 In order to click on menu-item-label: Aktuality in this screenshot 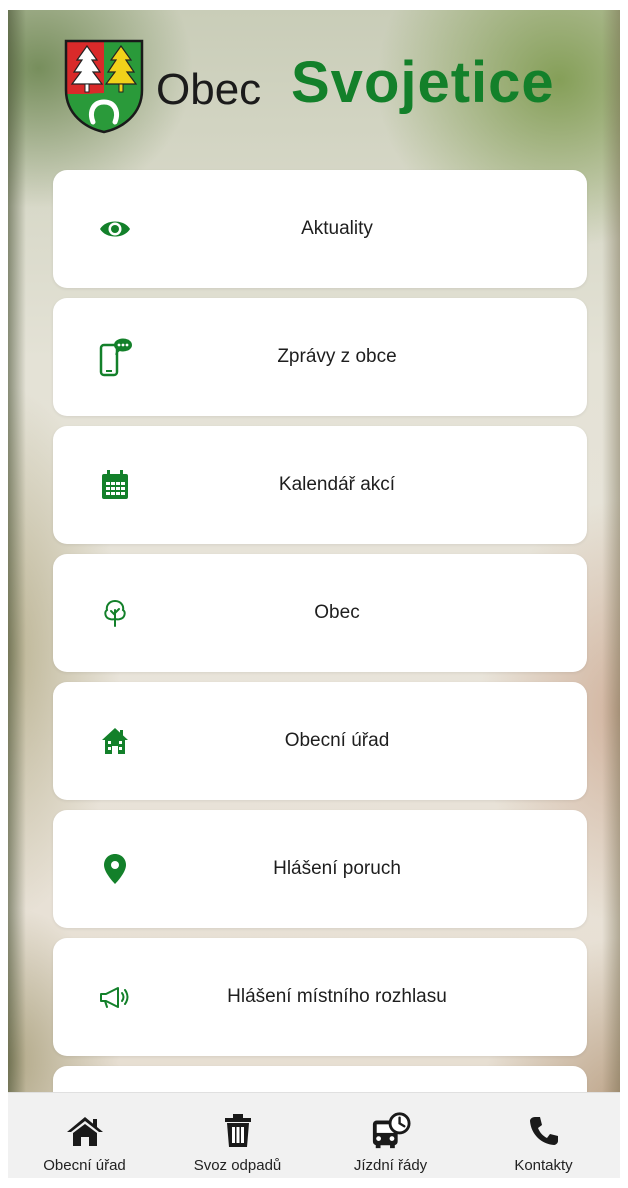, I will do `click(337, 228)`.